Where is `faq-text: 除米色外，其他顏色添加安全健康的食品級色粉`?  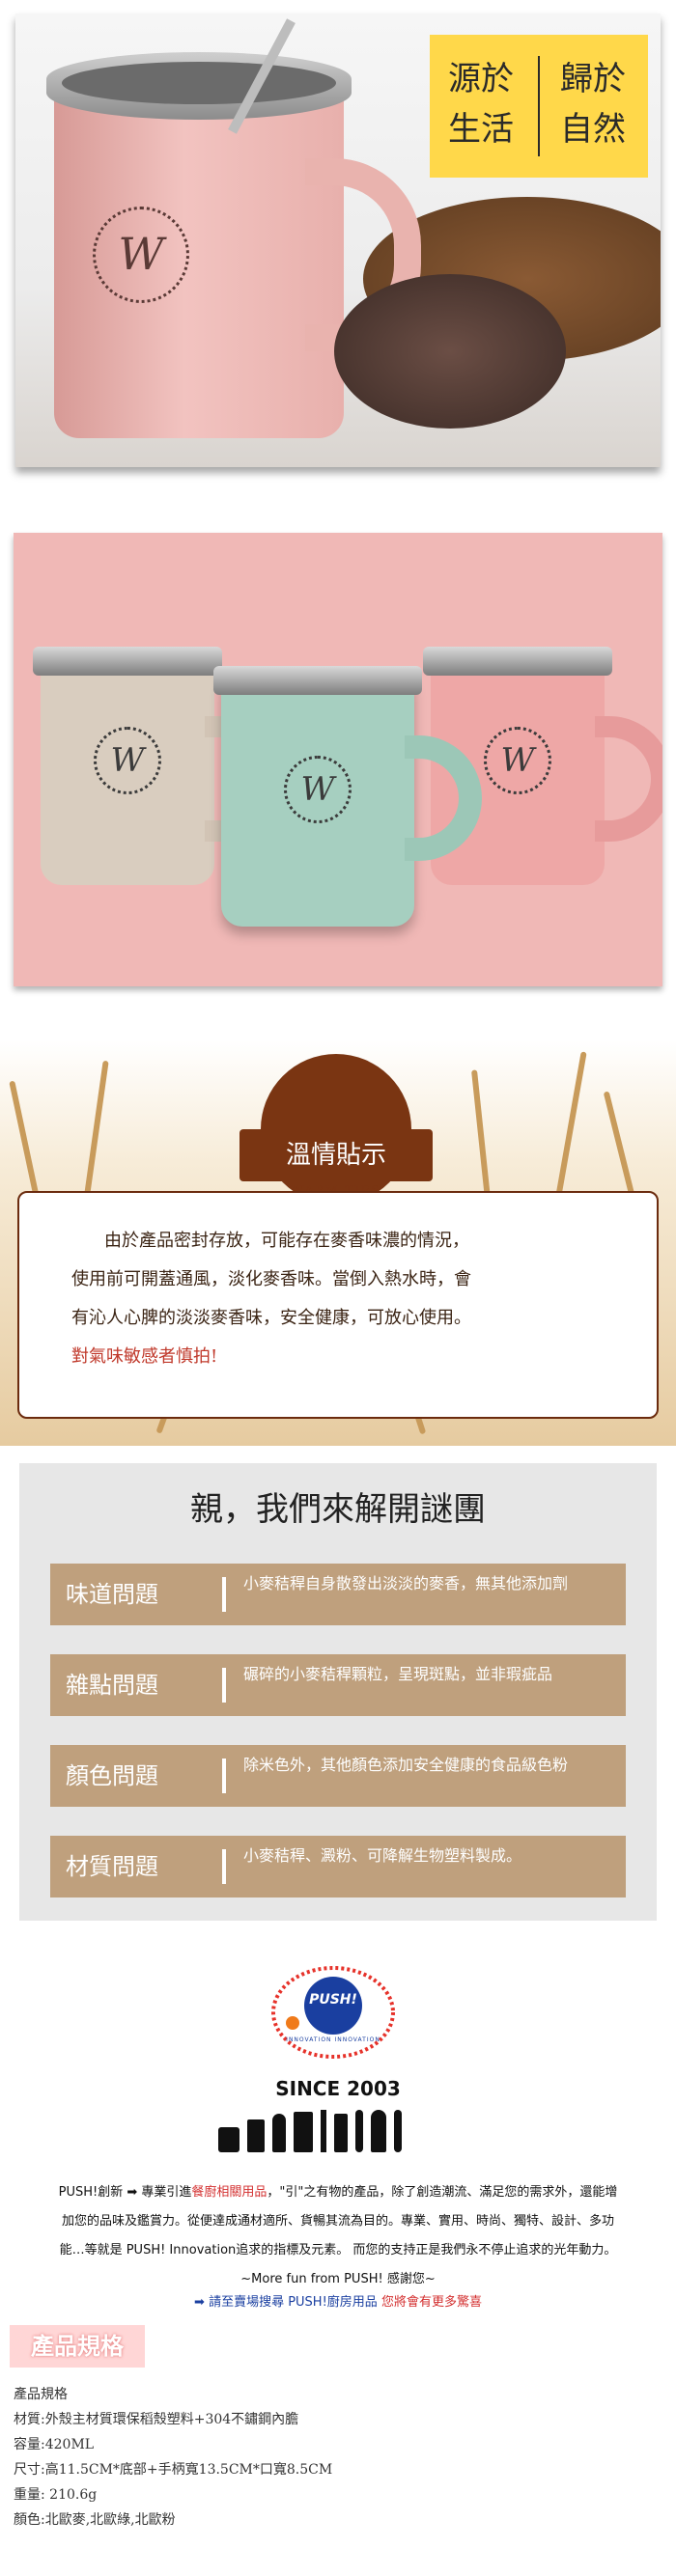
faq-text: 除米色外，其他顏色添加安全健康的食品級色粉 is located at coordinates (413, 1776).